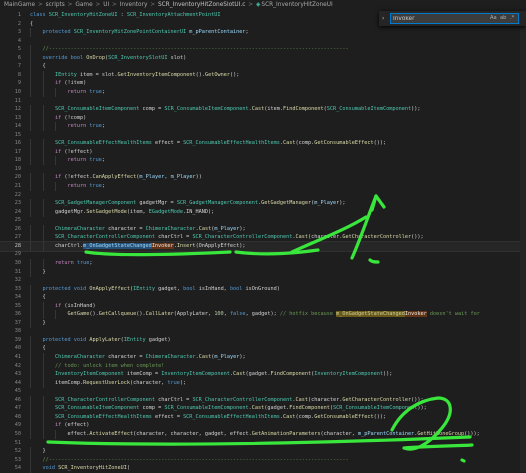  I want to click on breadcrumb-item: SCR_InventoryHitZoneSlotUI.c, so click(201, 5).